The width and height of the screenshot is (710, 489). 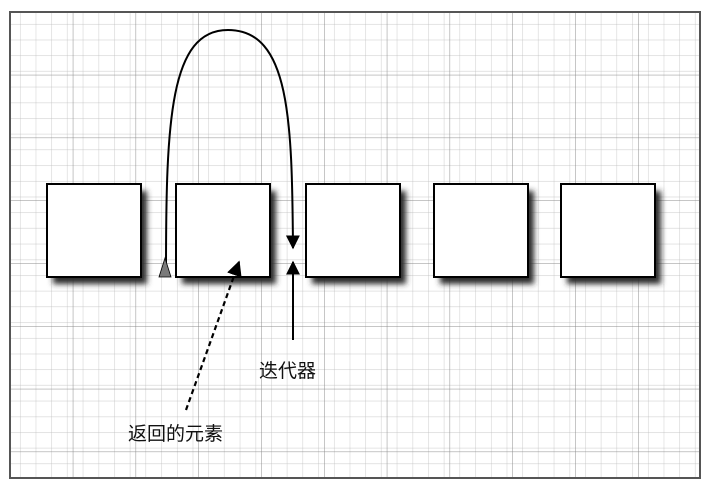 What do you see at coordinates (175, 434) in the screenshot?
I see `returned-element-label: 返回的元素` at bounding box center [175, 434].